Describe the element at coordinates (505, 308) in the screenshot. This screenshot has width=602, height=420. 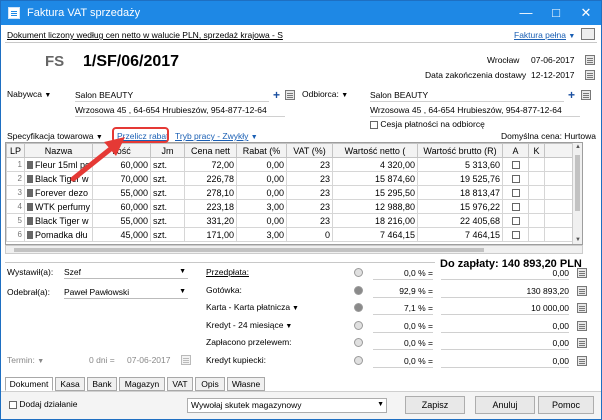
I see `payment-amount: 10 000,00` at that location.